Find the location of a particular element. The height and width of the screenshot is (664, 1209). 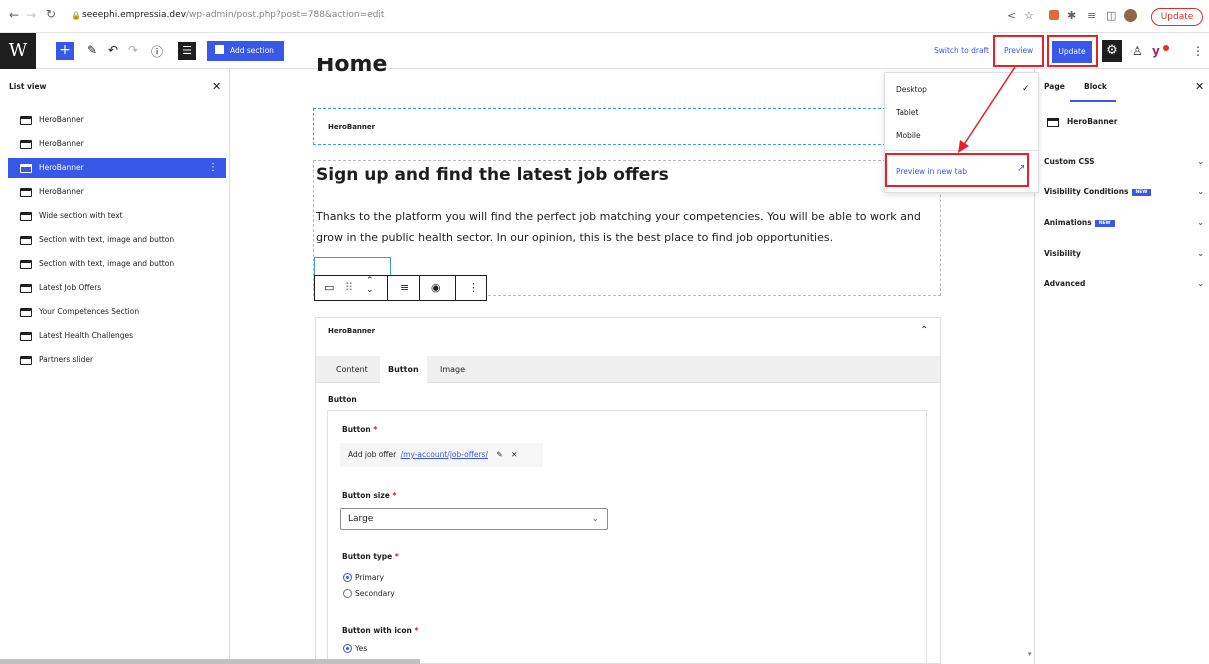

horizontal-scrollbar is located at coordinates (210, 661).